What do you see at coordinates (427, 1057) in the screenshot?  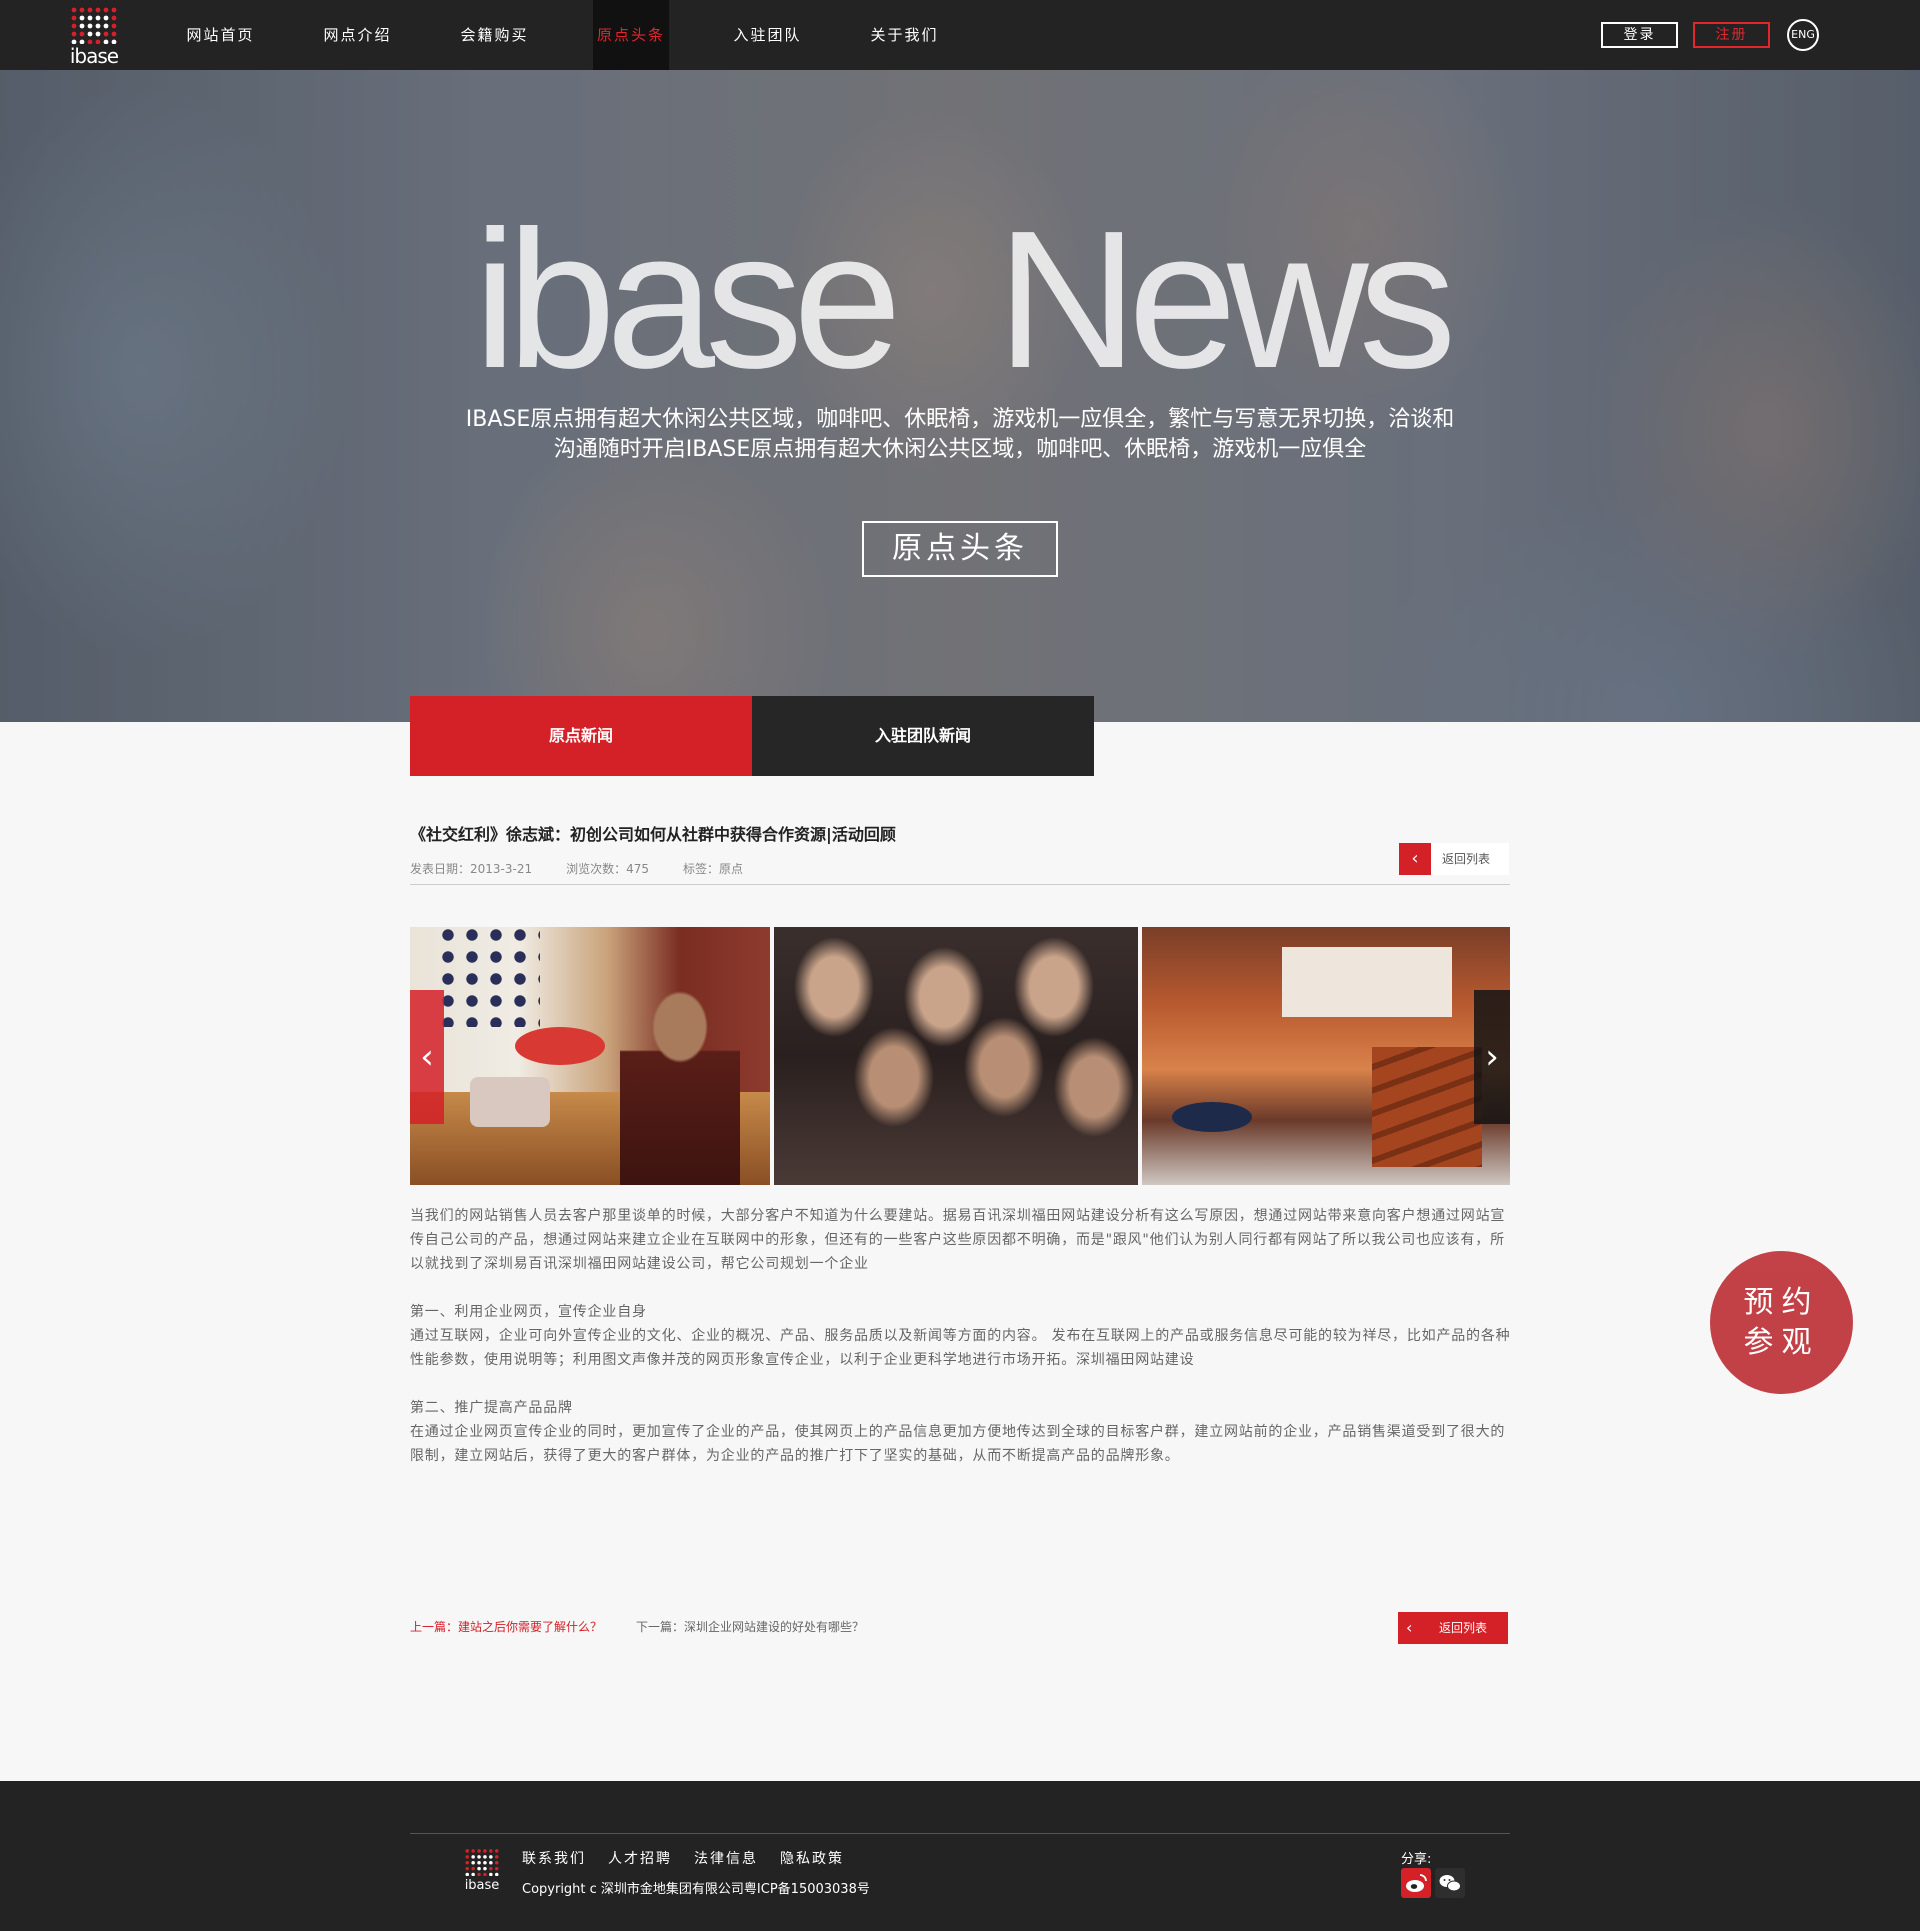 I see `gallery-prev-button: ‹` at bounding box center [427, 1057].